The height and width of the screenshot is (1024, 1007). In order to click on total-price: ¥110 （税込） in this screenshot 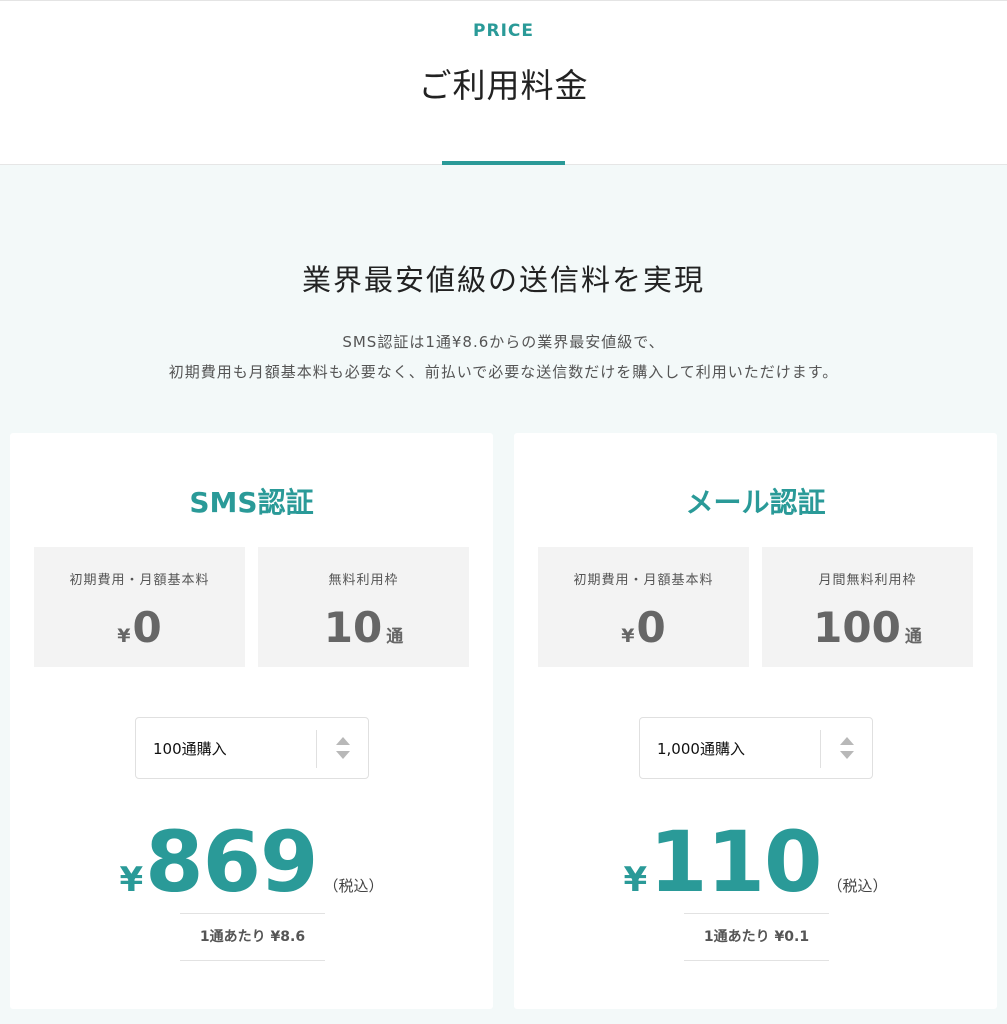, I will do `click(755, 862)`.